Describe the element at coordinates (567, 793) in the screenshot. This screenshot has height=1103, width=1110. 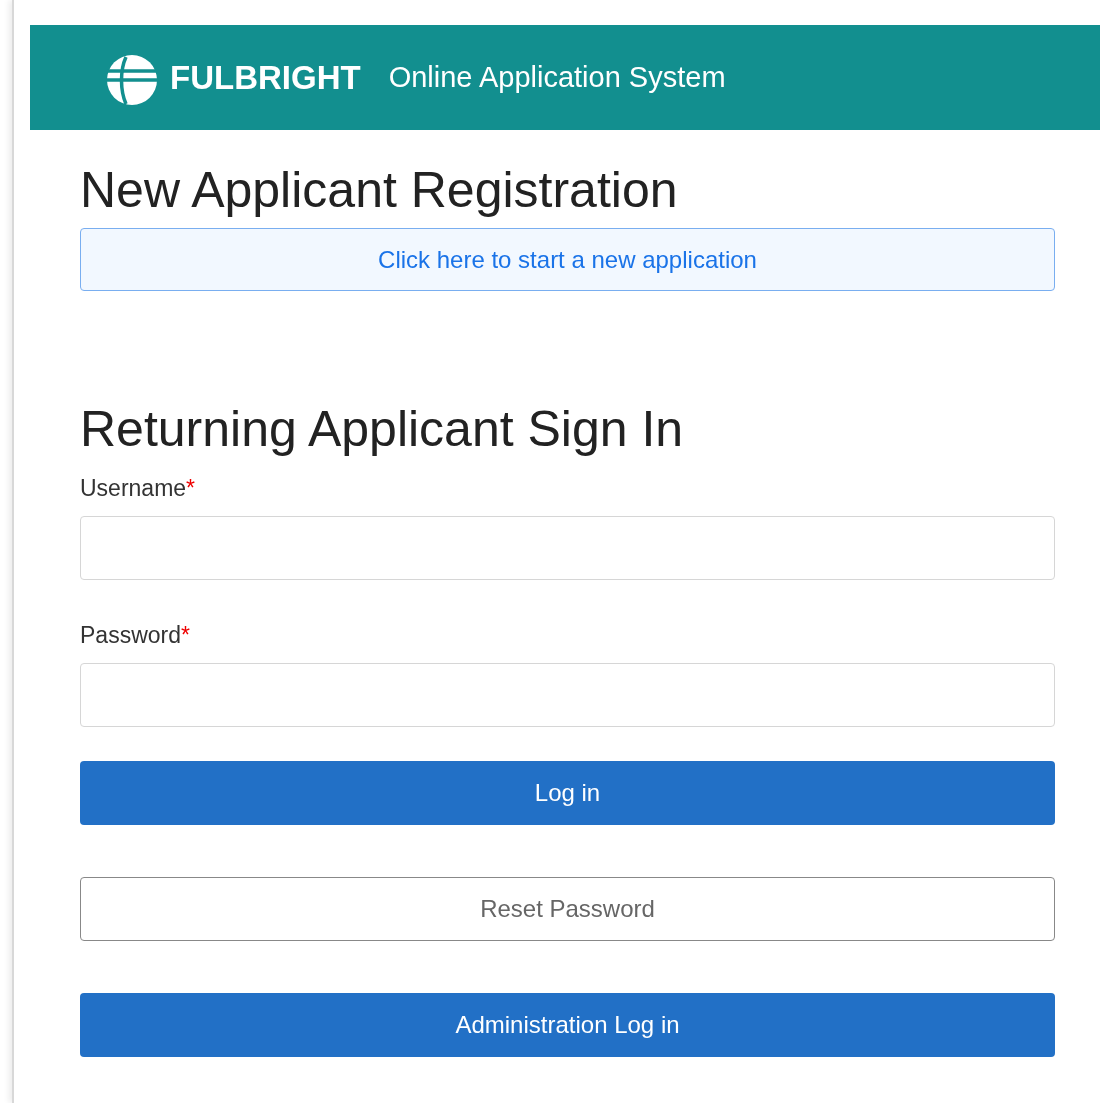
I see `login-button: Log in` at that location.